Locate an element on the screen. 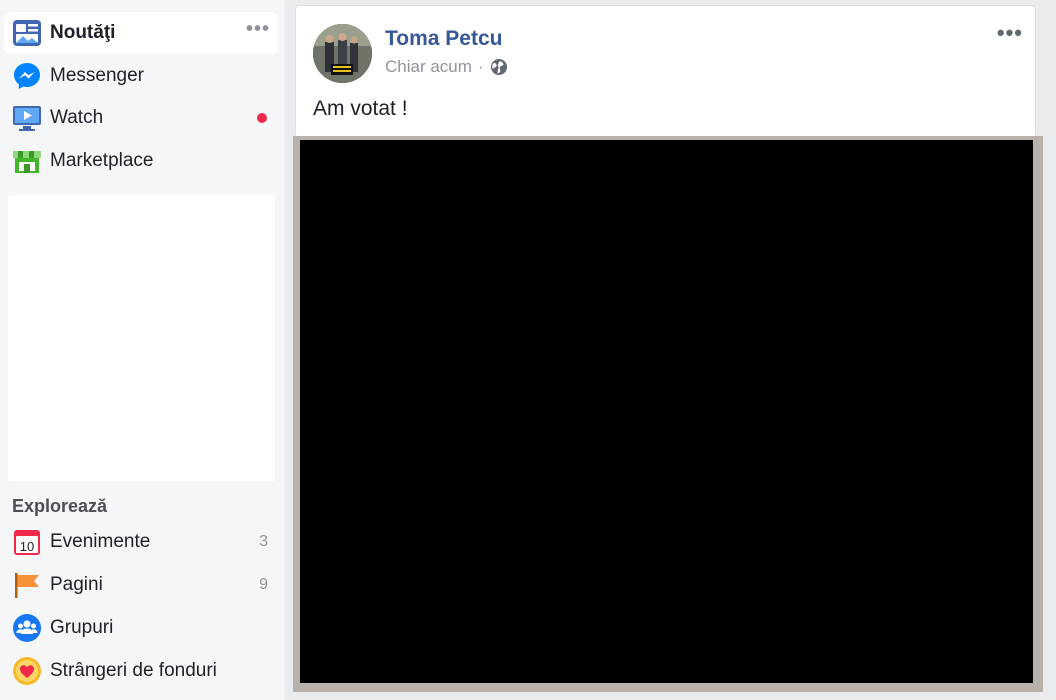 This screenshot has height=700, width=1056. sidebar-blank-panel is located at coordinates (141, 338).